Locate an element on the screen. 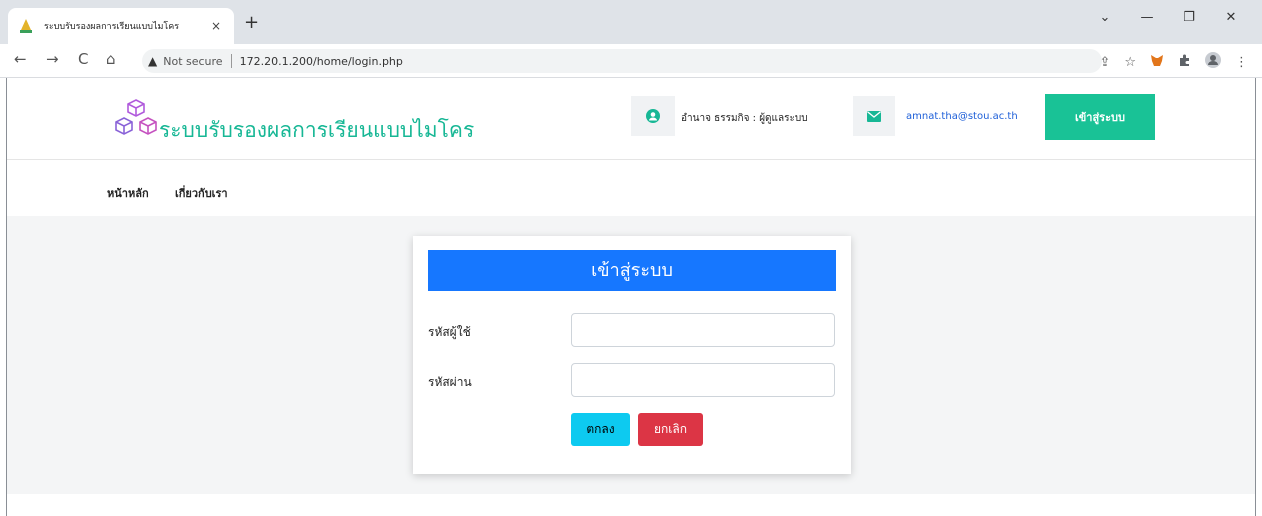 This screenshot has width=1262, height=516. password-input is located at coordinates (703, 380).